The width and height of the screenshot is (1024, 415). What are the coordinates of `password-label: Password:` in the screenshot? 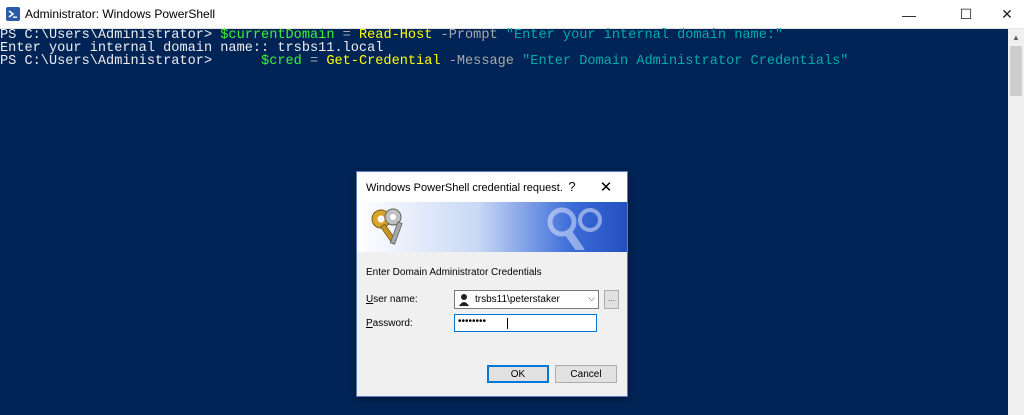 It's located at (389, 323).